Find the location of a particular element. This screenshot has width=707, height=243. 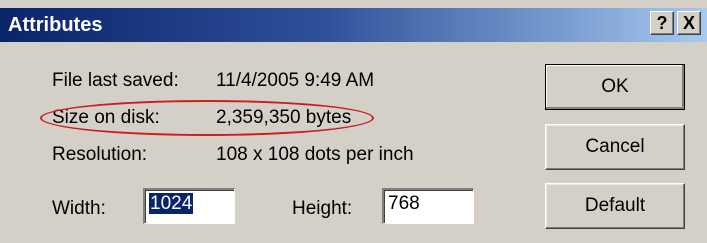

size-highlight-oval is located at coordinates (207, 118).